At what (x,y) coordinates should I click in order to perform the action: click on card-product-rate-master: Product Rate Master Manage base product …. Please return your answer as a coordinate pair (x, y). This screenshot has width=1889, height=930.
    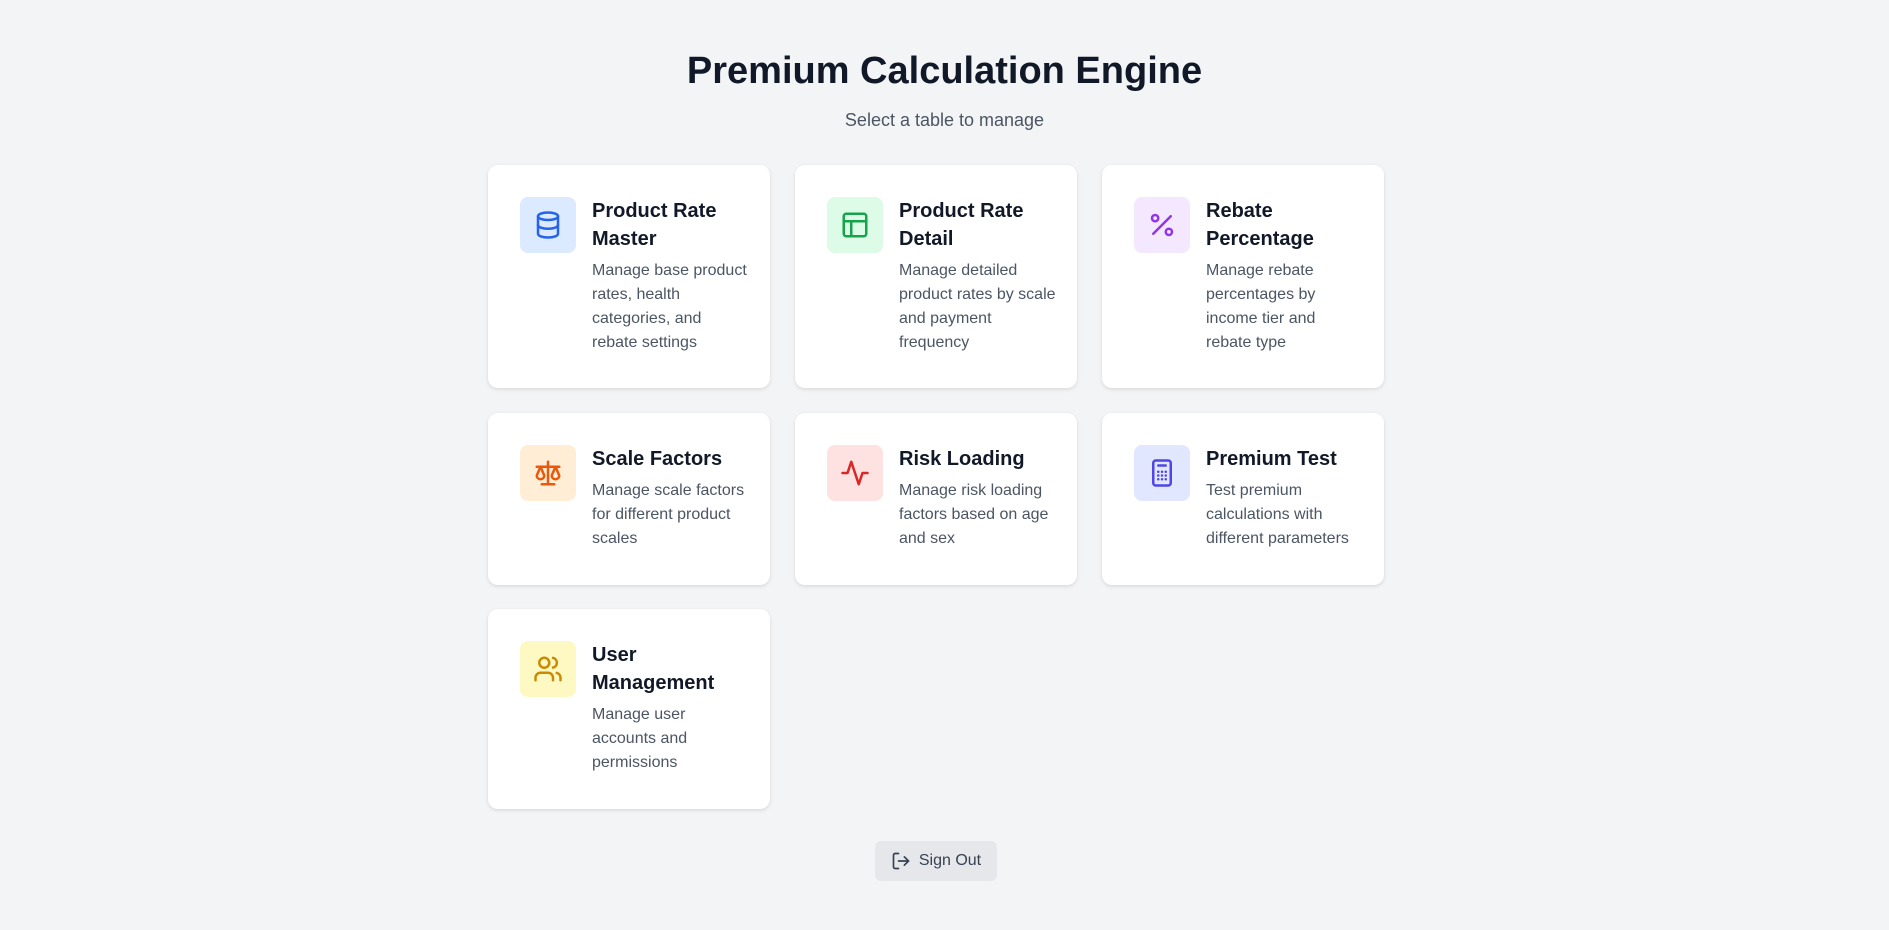
    Looking at the image, I should click on (629, 276).